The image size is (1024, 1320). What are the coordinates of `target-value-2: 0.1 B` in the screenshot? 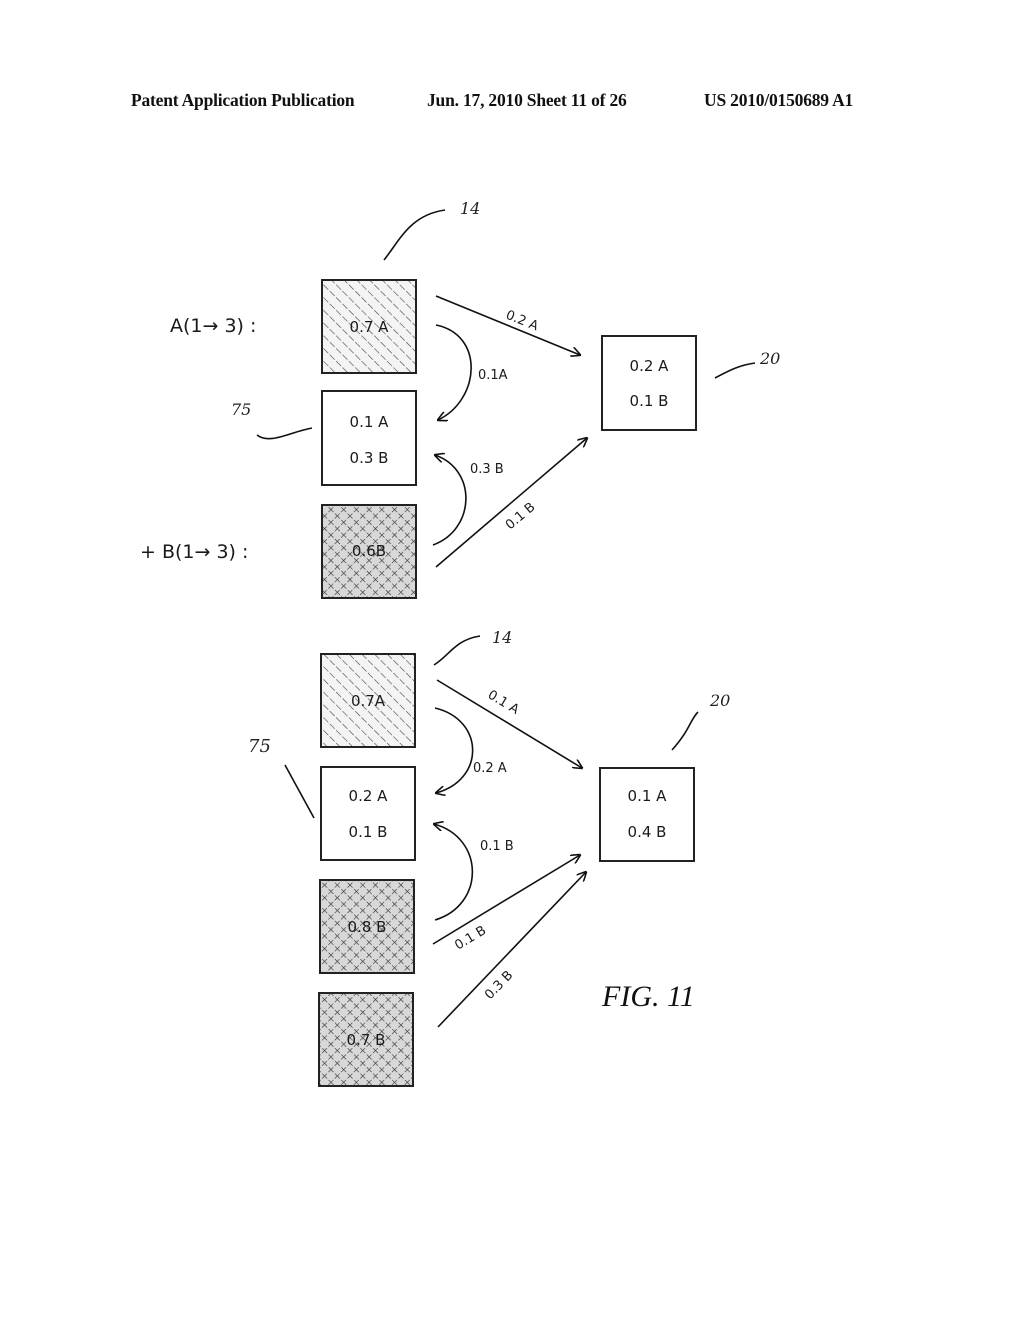 It's located at (649, 401).